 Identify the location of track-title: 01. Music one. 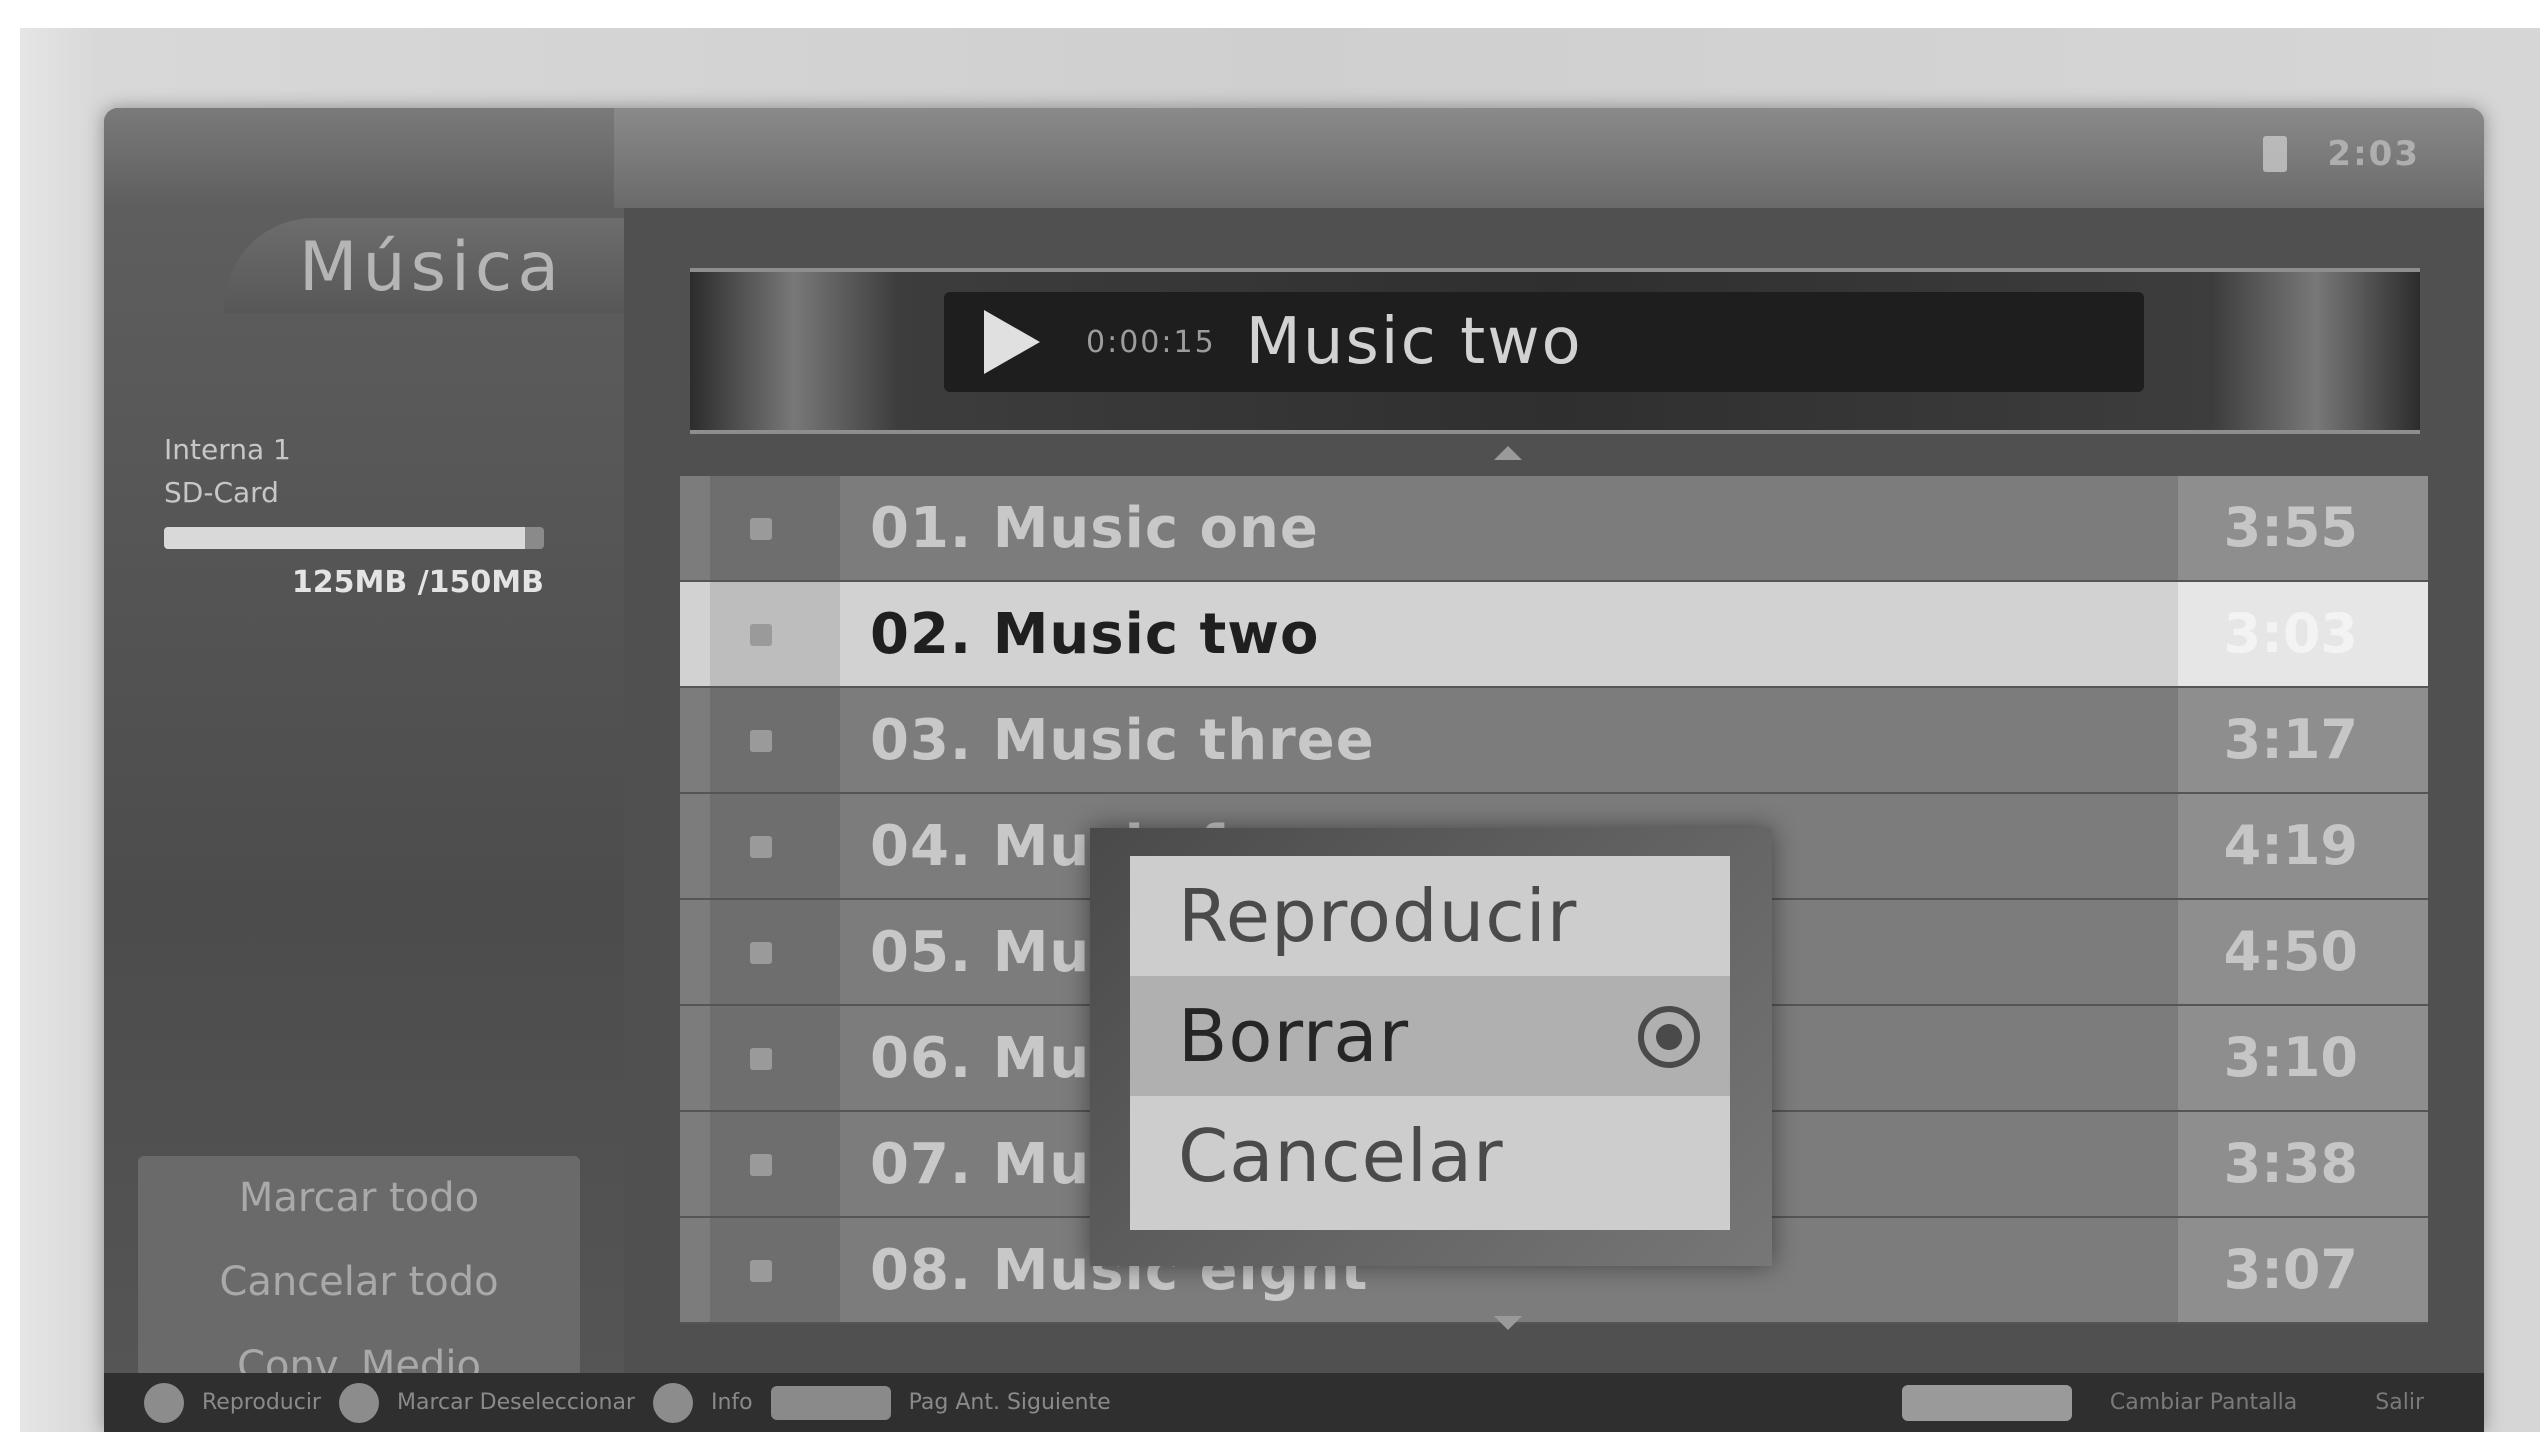
(1094, 528).